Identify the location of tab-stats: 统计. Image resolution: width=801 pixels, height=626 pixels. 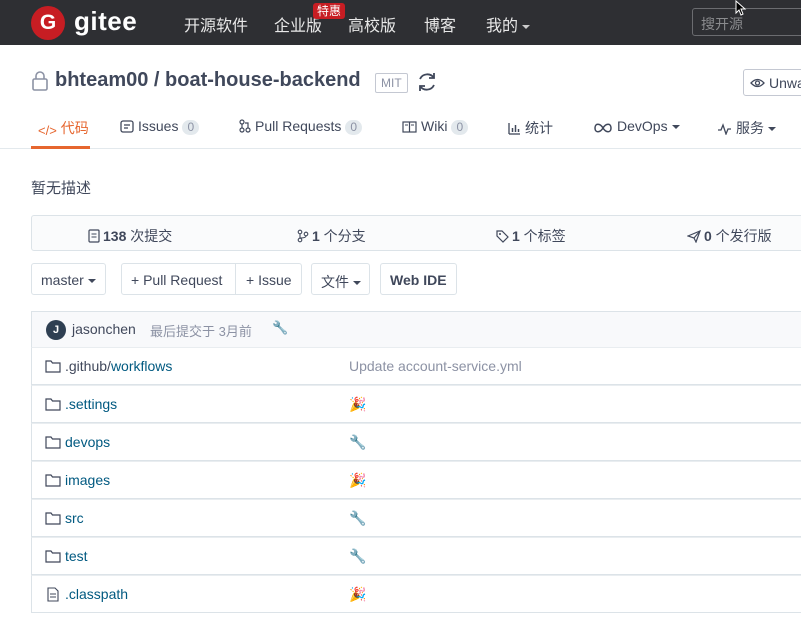
(530, 128).